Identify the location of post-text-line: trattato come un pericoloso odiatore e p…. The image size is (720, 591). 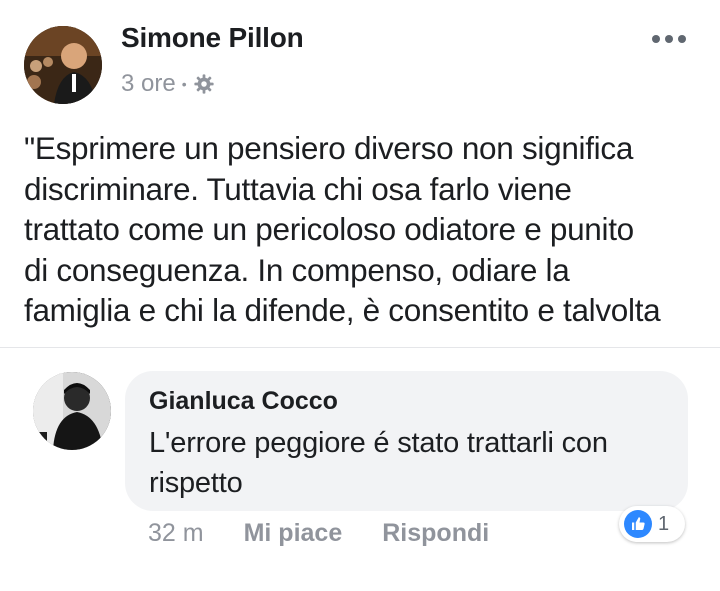
(329, 229).